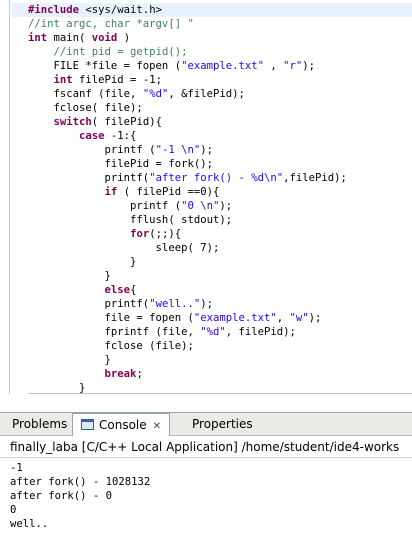 This screenshot has width=412, height=560. Describe the element at coordinates (165, 234) in the screenshot. I see `code-token: (;;){` at that location.